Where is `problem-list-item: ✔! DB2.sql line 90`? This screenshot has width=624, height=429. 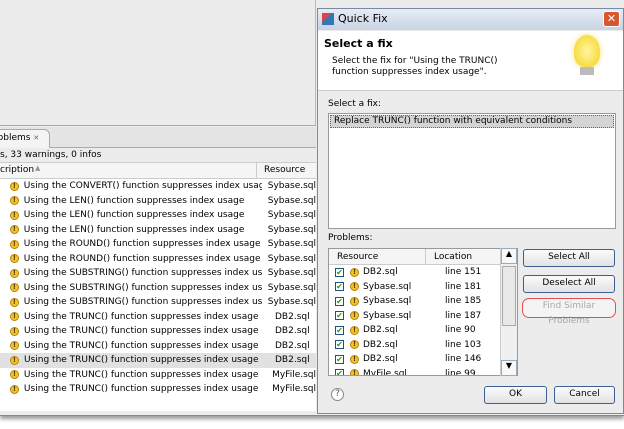 problem-list-item: ✔! DB2.sql line 90 is located at coordinates (423, 330).